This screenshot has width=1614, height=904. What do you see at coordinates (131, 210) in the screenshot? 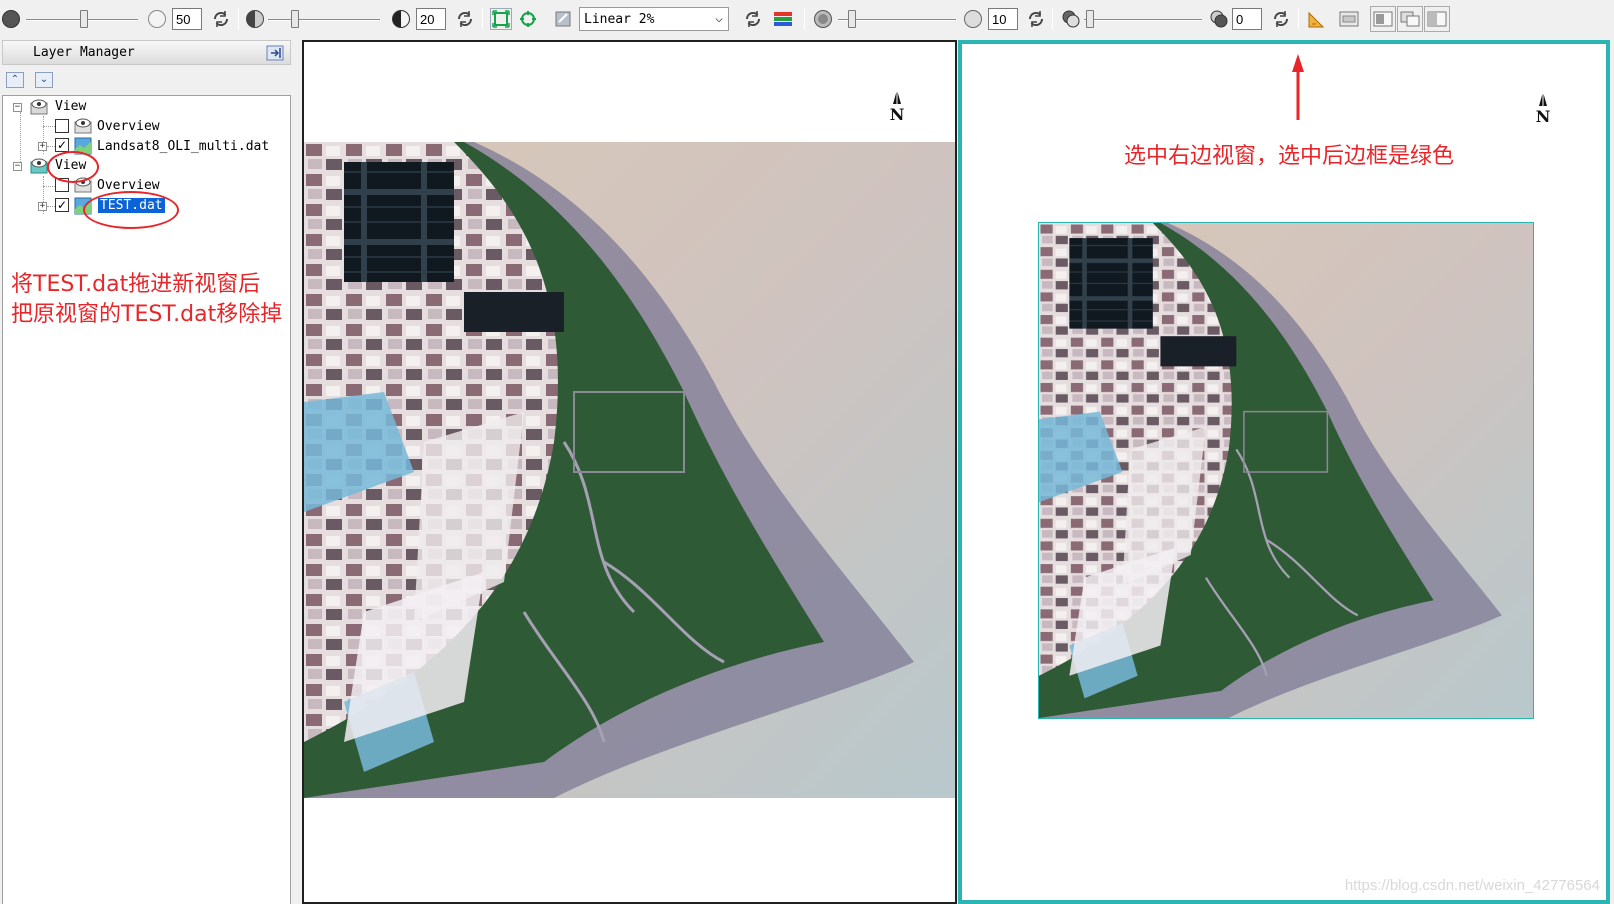
I see `annotation-ellipse-test` at bounding box center [131, 210].